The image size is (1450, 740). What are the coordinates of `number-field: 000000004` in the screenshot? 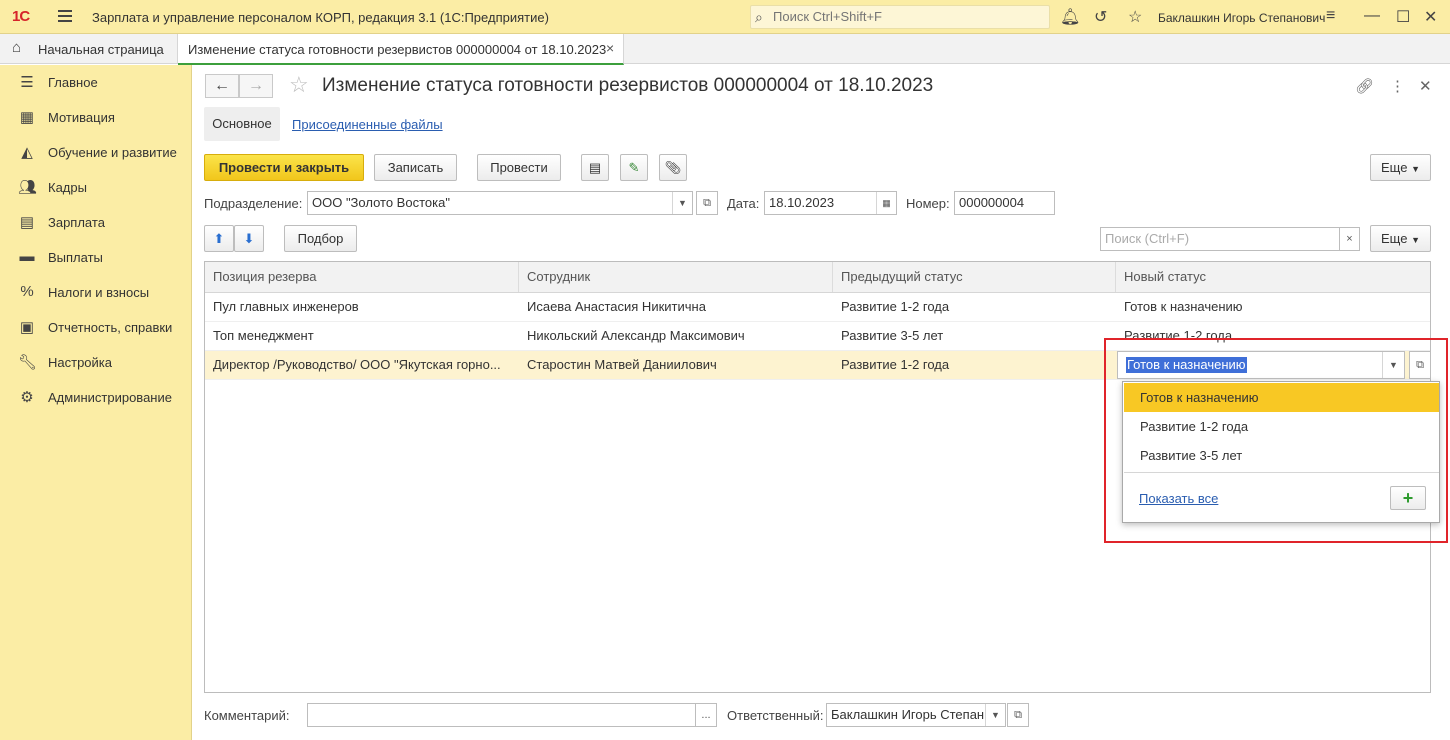 It's located at (1004, 203).